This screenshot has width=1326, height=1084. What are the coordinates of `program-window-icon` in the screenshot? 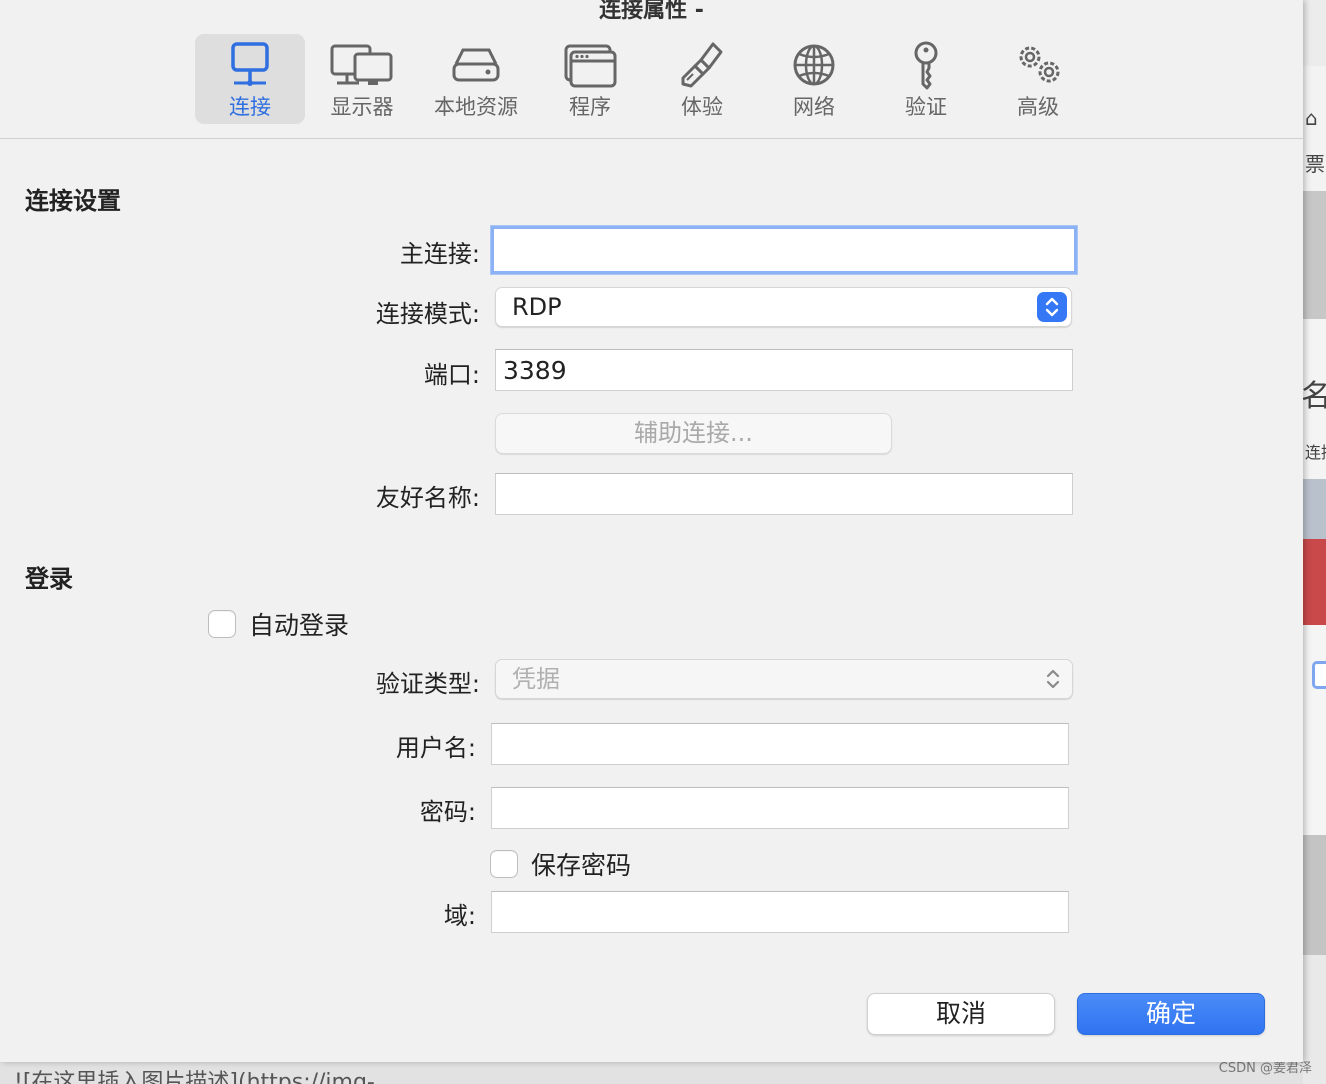 It's located at (590, 66).